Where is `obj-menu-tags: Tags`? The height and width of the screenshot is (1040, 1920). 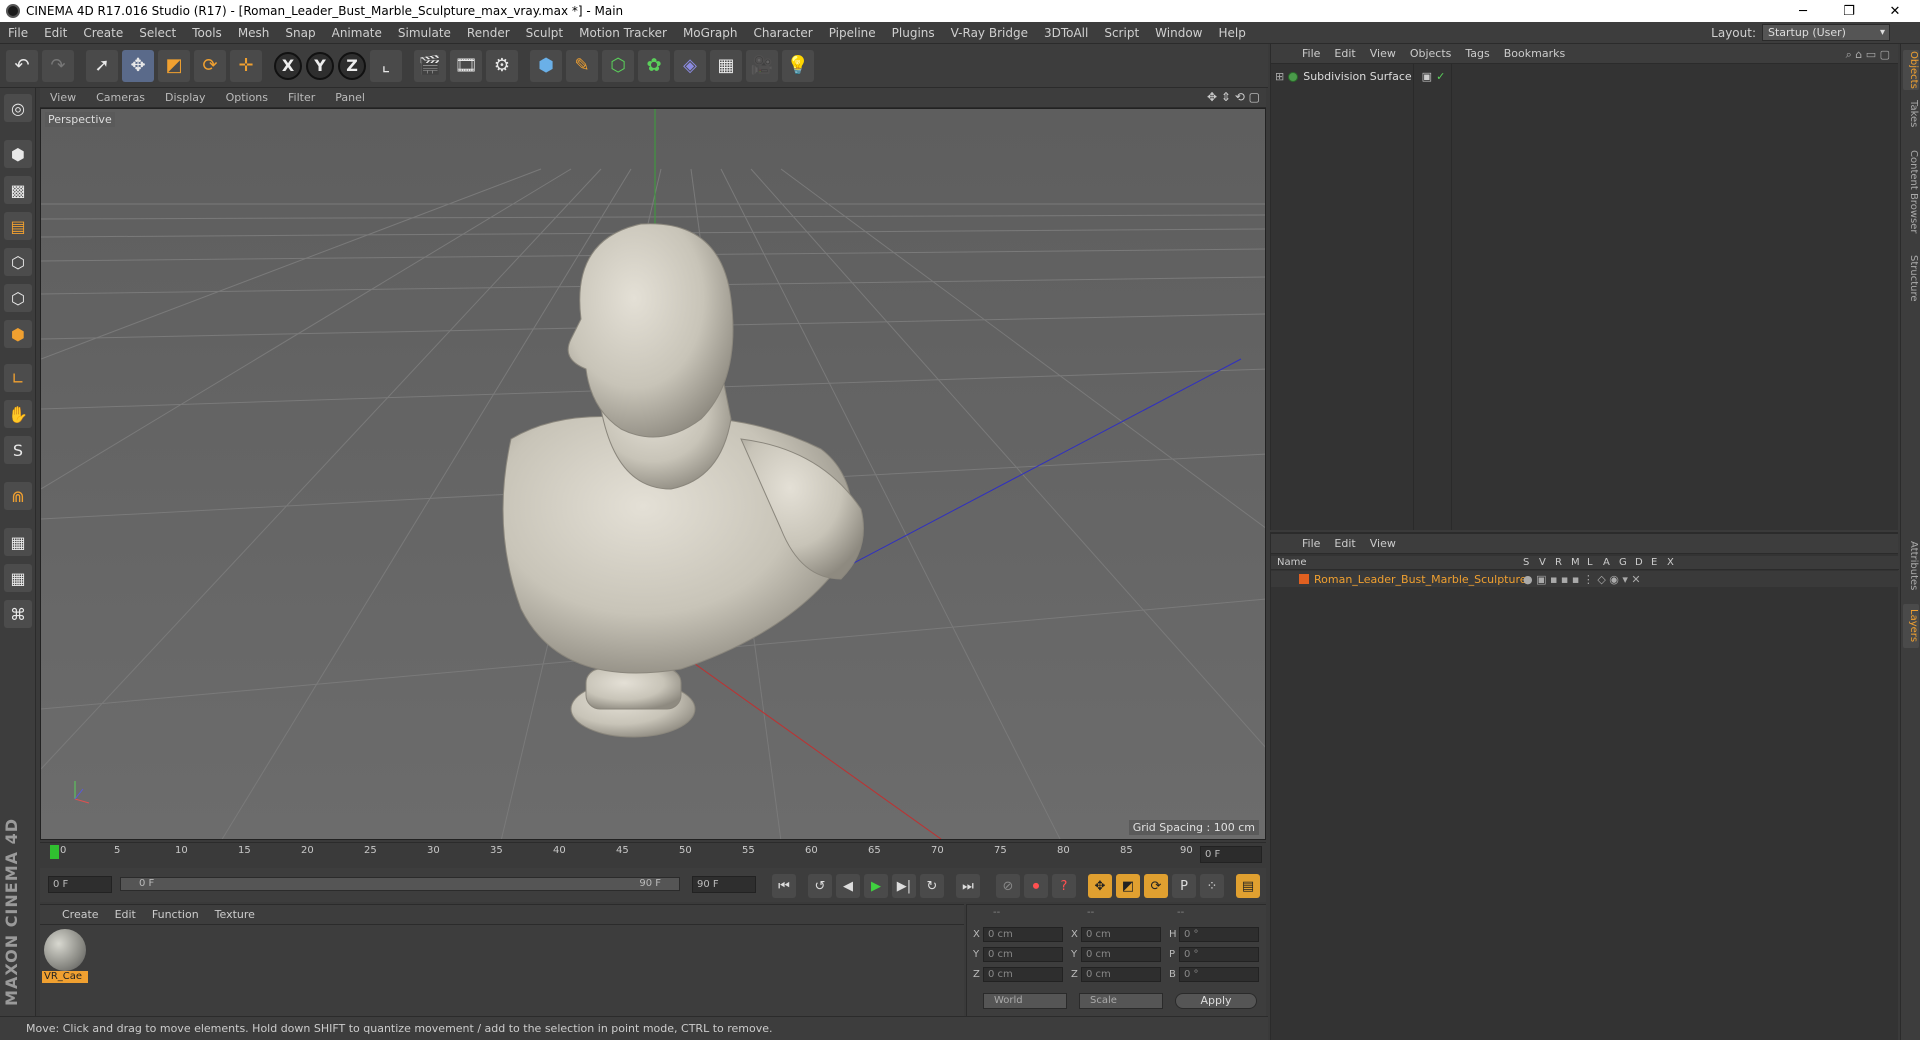
obj-menu-tags: Tags is located at coordinates (1477, 53).